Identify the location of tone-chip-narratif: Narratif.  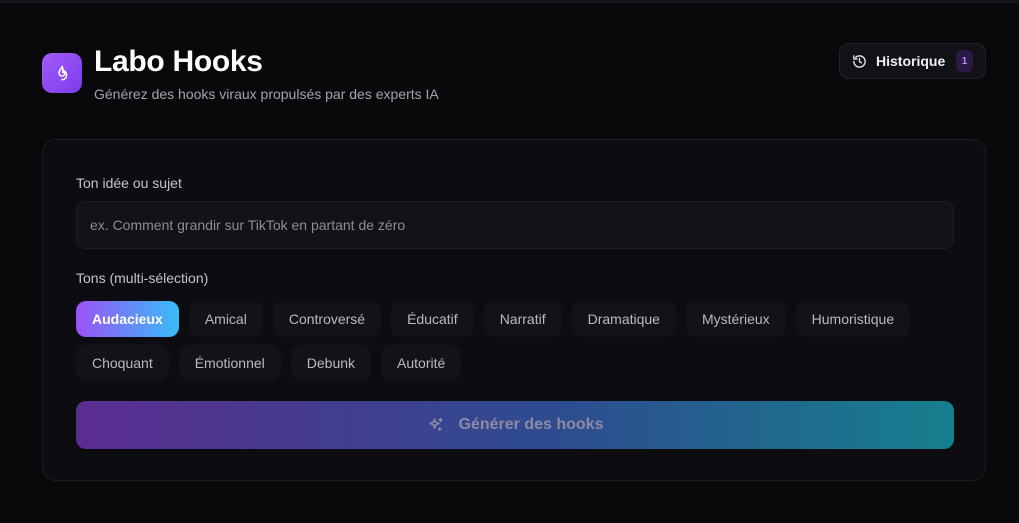
(522, 319).